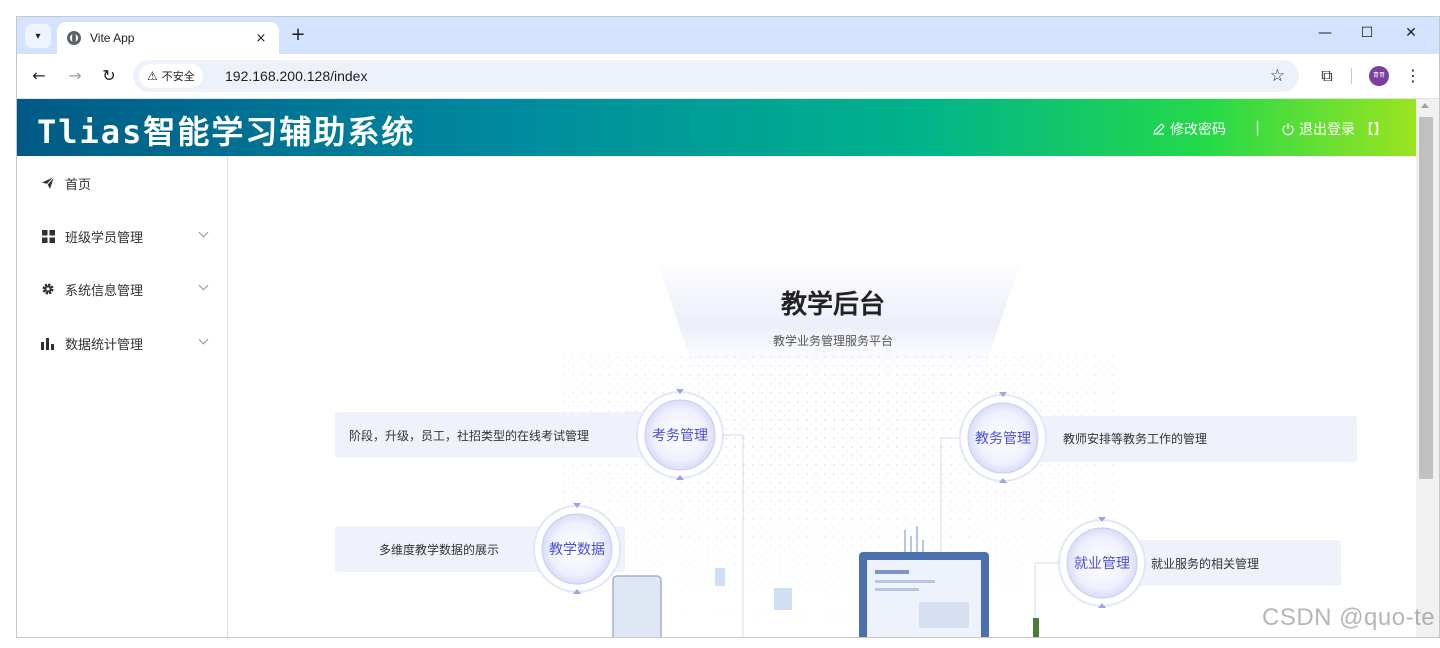 The height and width of the screenshot is (648, 1440). I want to click on url-text: 192.168.200.128/index, so click(296, 76).